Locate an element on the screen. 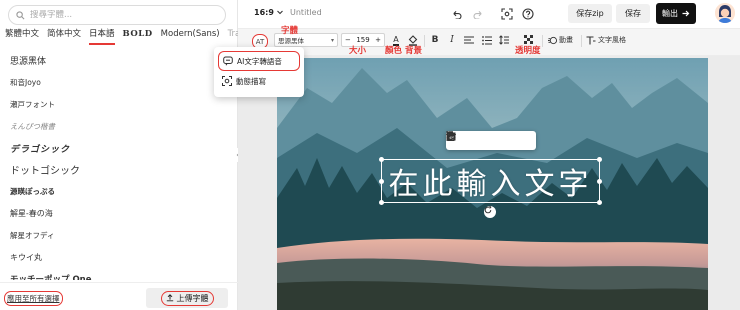  motion-icon is located at coordinates (227, 81).